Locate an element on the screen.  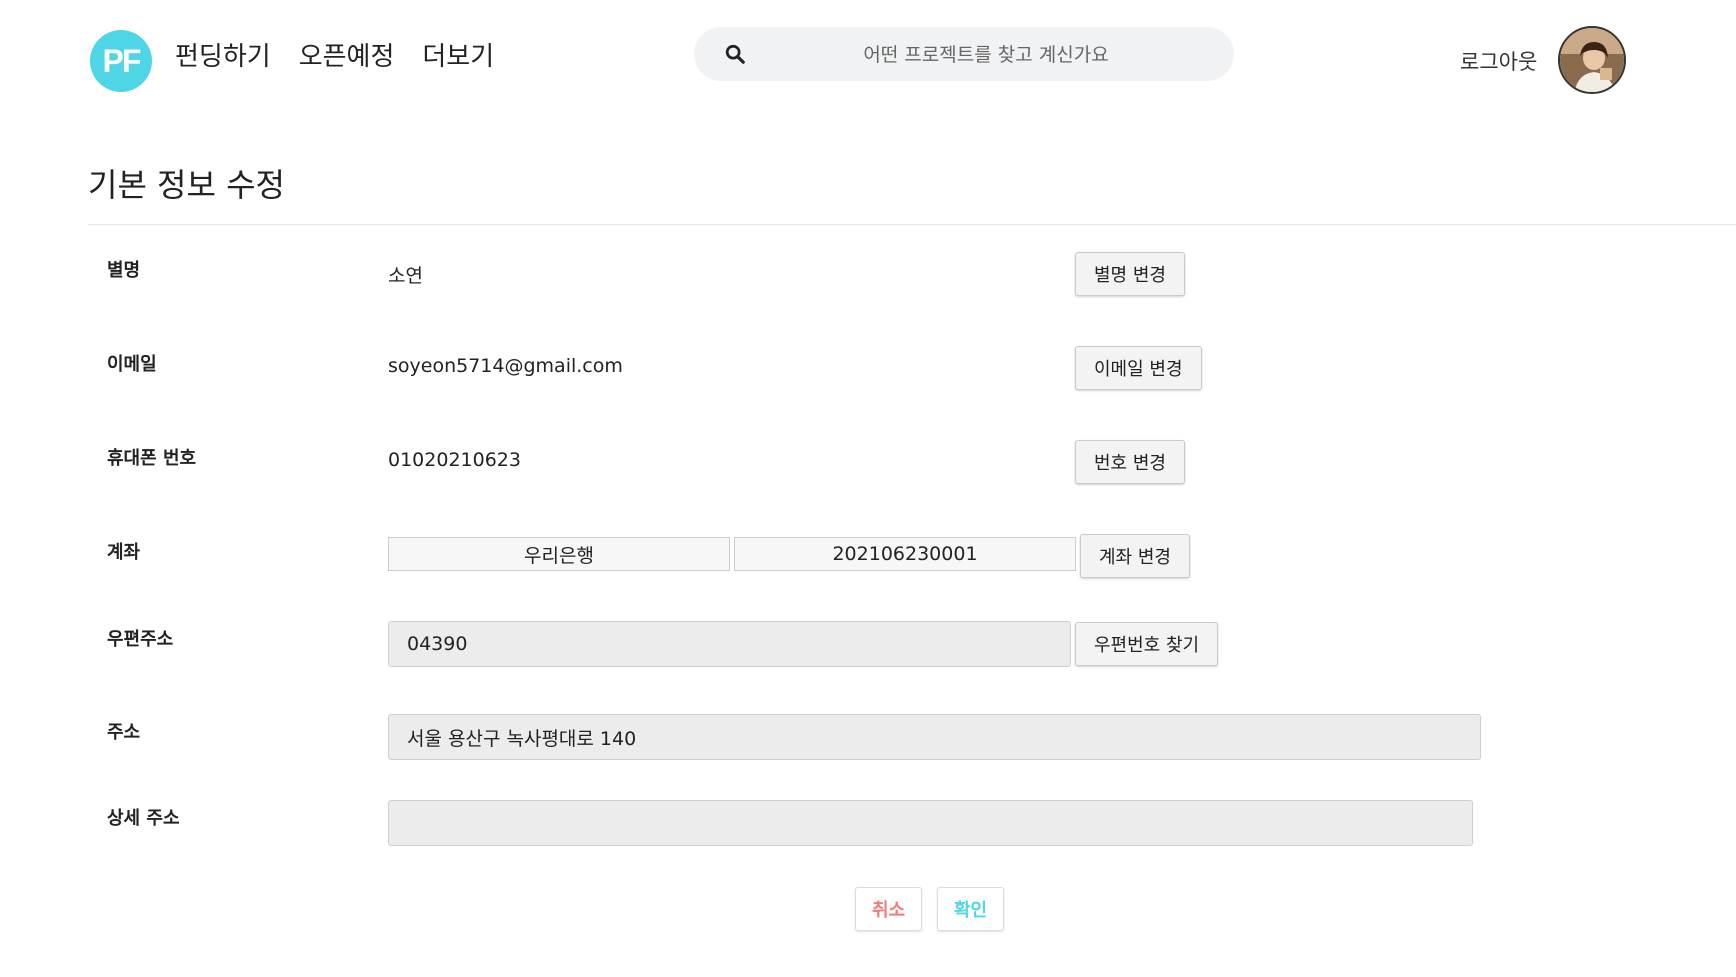
postal-code-field is located at coordinates (729, 644).